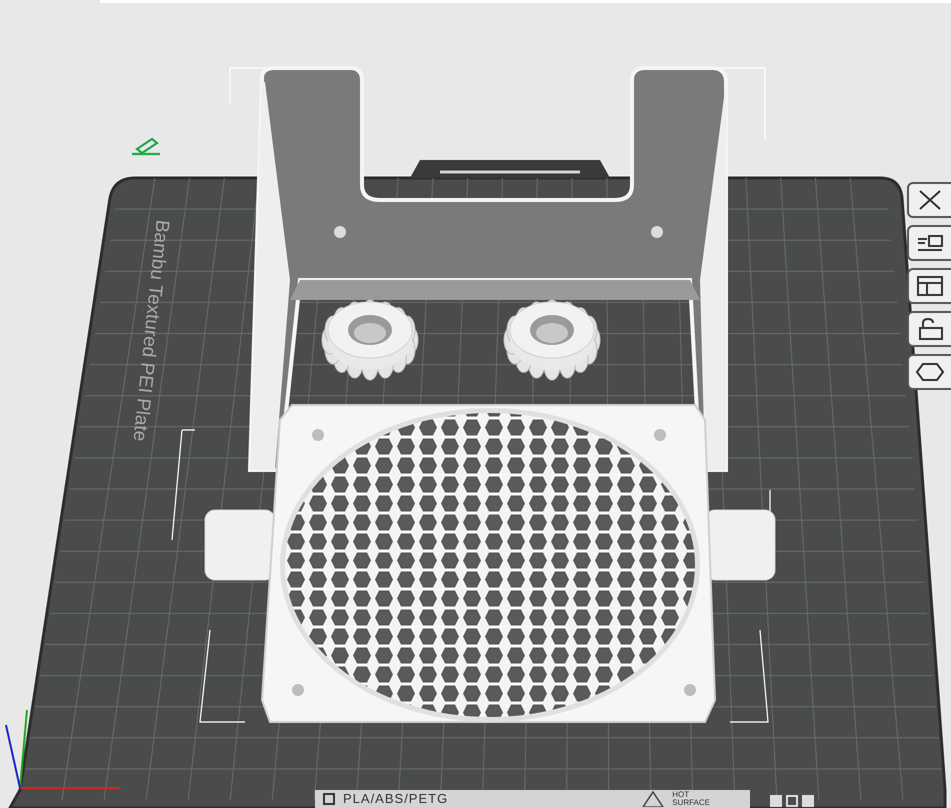 The image size is (951, 808). I want to click on arrange-button, so click(929, 243).